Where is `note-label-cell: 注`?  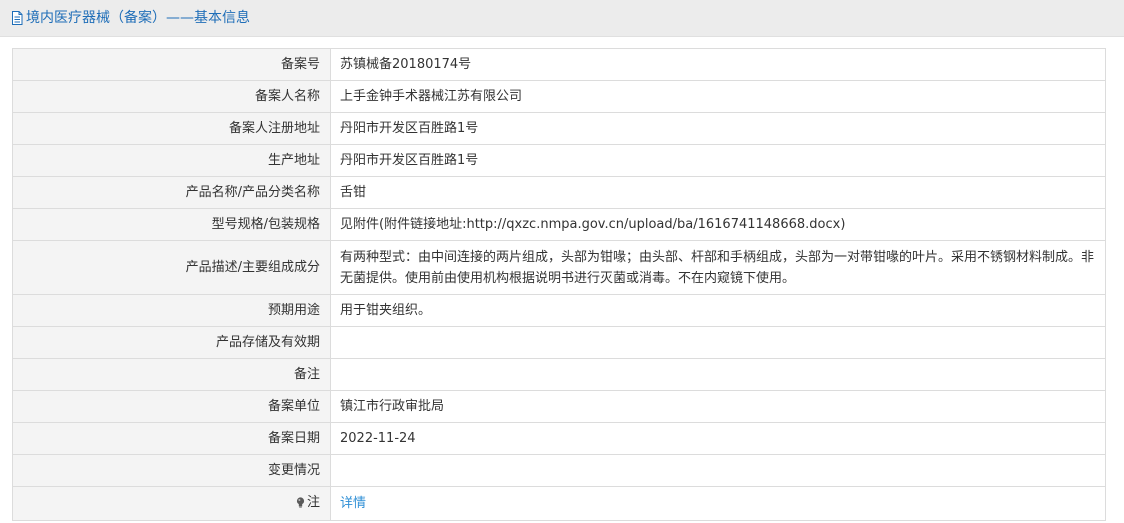 note-label-cell: 注 is located at coordinates (171, 503).